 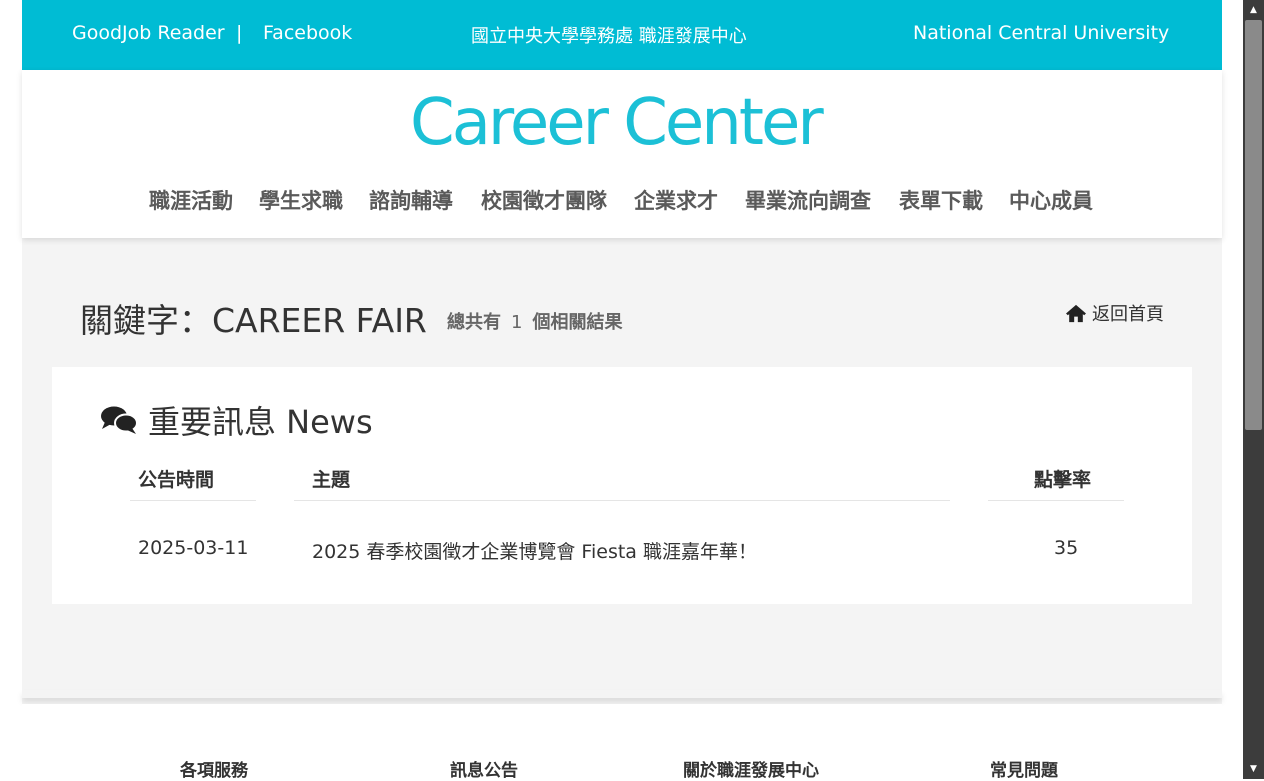 What do you see at coordinates (193, 548) in the screenshot?
I see `row-date: 2025-03-11` at bounding box center [193, 548].